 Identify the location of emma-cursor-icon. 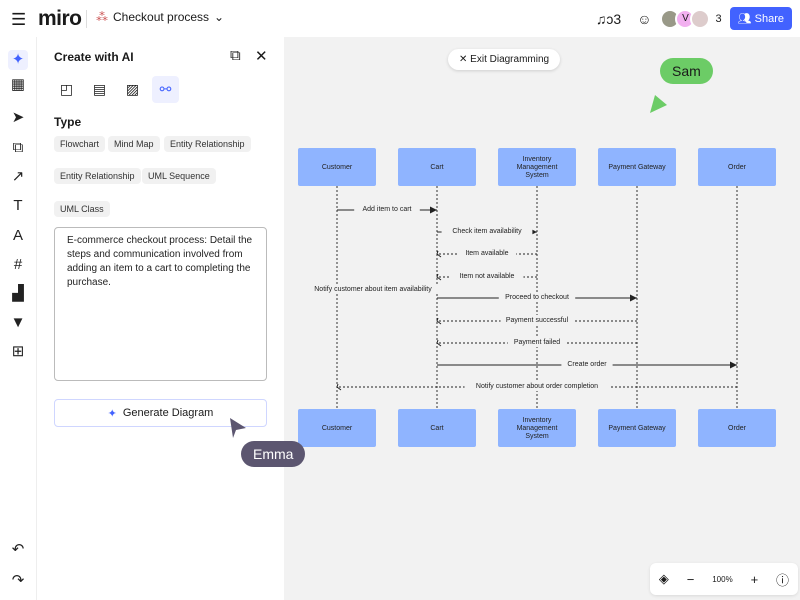
(238, 428).